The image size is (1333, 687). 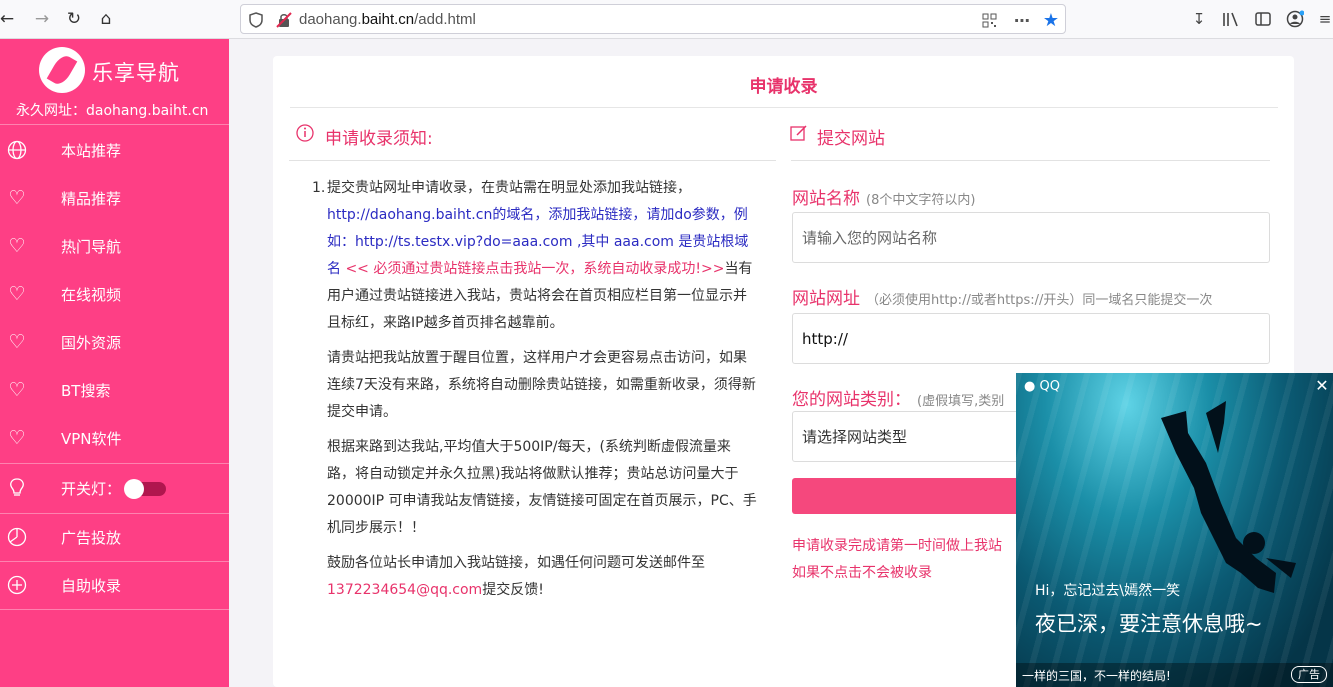 What do you see at coordinates (1174, 675) in the screenshot?
I see `popup-footer: 一样的三国，不一样的结局! 广告` at bounding box center [1174, 675].